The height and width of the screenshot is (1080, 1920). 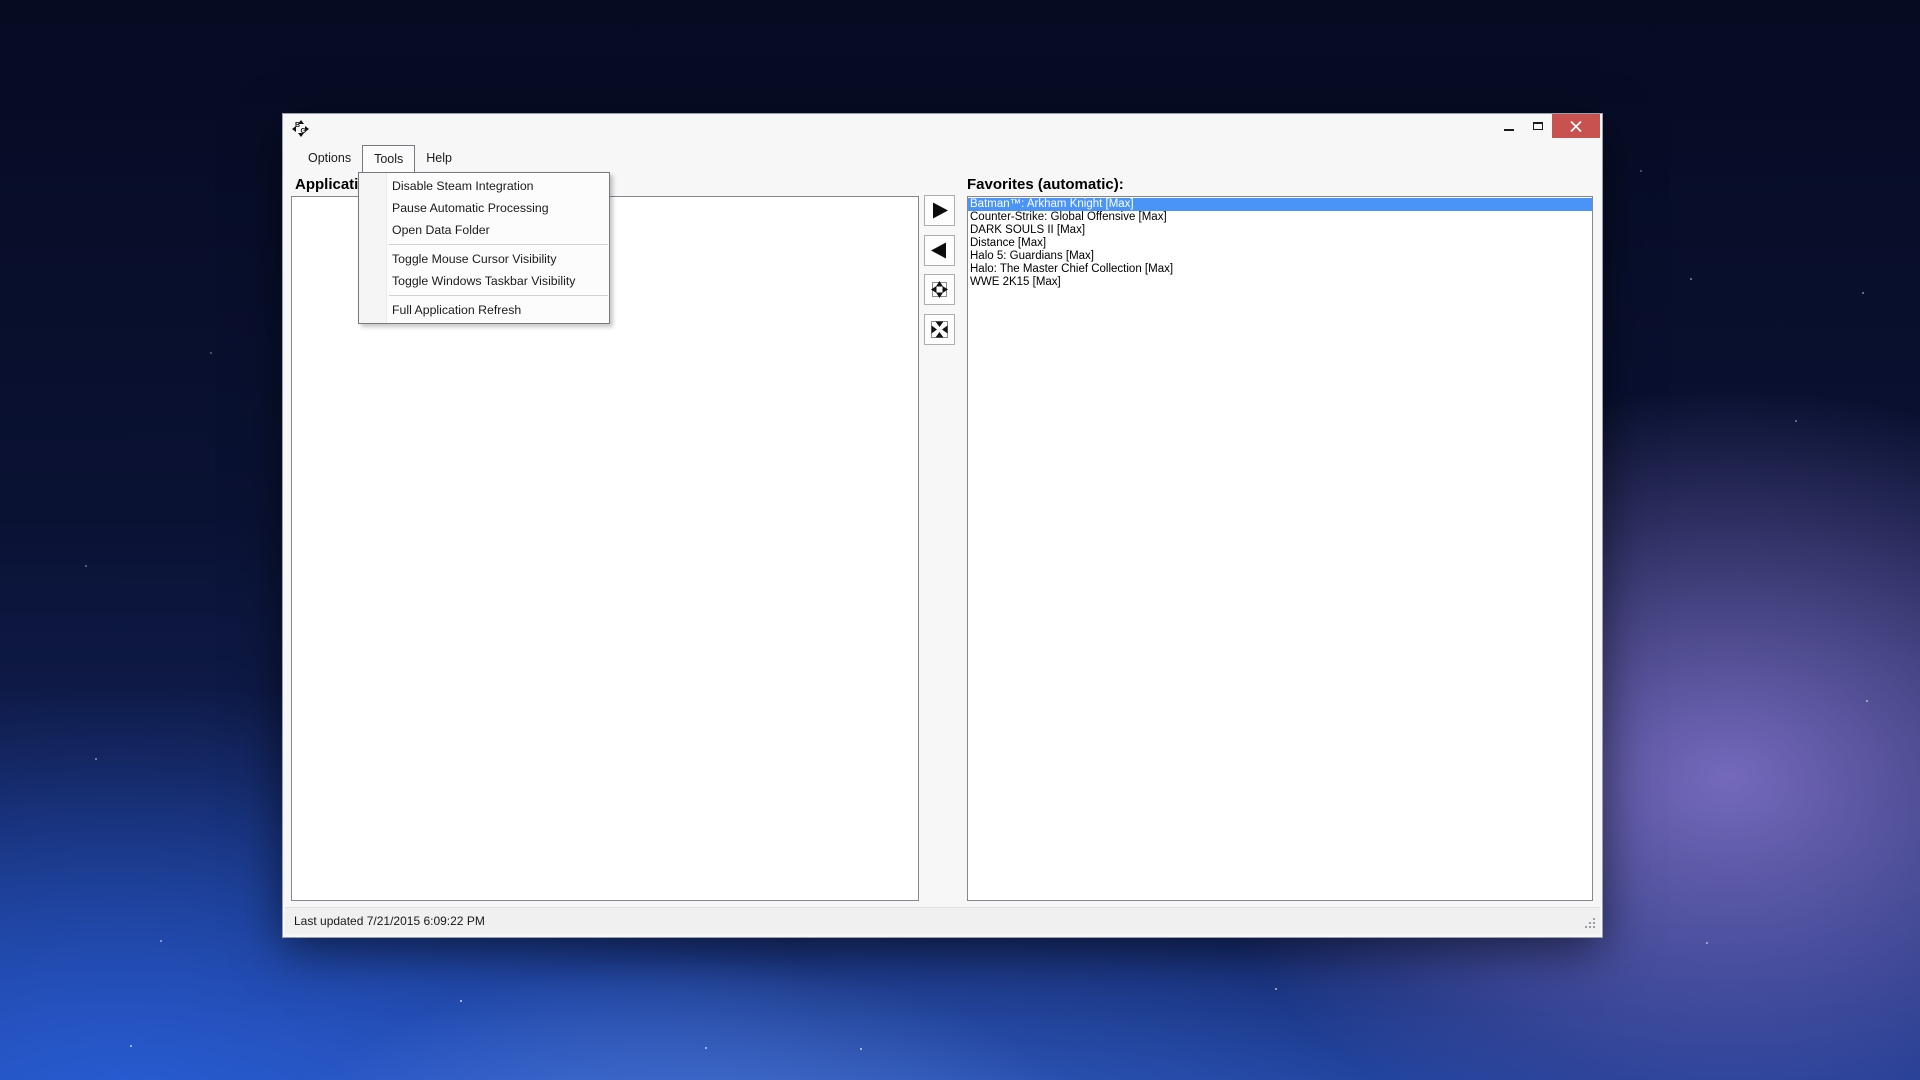 I want to click on menu-tools: Tools, so click(x=389, y=158).